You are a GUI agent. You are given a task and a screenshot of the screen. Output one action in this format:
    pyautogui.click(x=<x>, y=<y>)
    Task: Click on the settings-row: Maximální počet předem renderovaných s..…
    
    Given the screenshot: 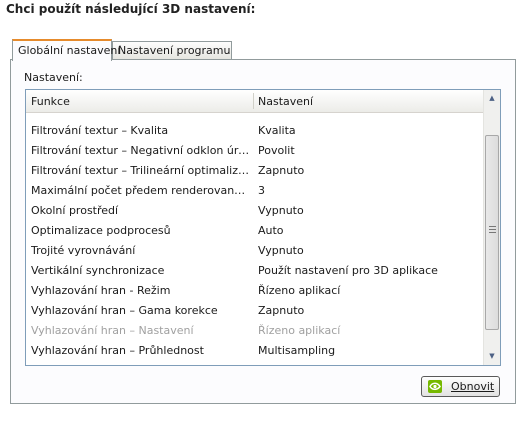 What is the action you would take?
    pyautogui.click(x=255, y=191)
    